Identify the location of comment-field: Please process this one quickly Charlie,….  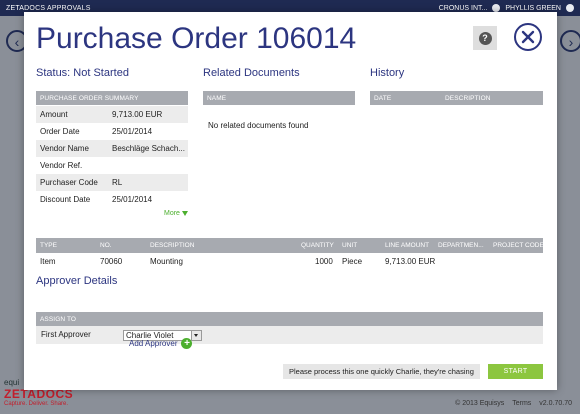
(381, 371).